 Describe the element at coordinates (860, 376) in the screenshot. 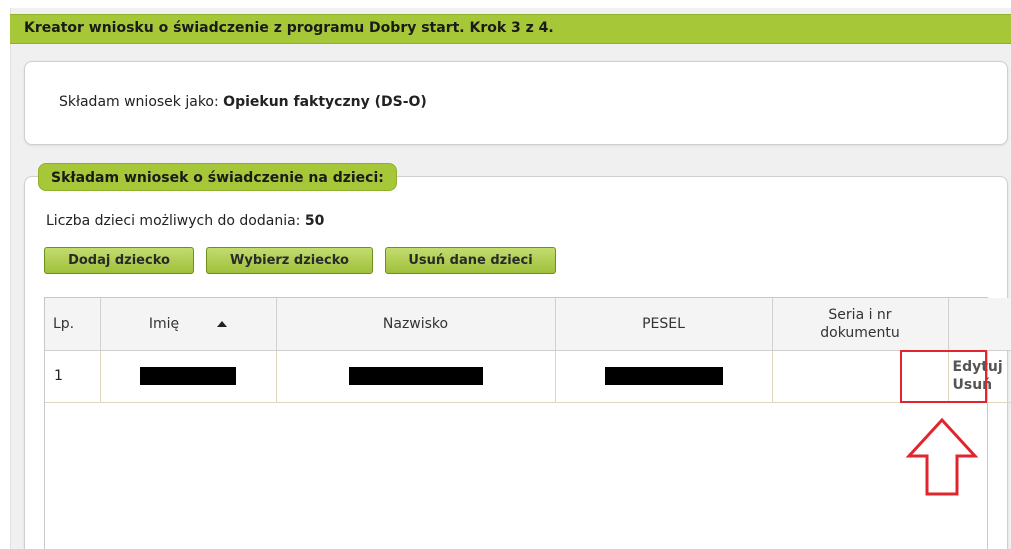

I see `cell-document` at that location.